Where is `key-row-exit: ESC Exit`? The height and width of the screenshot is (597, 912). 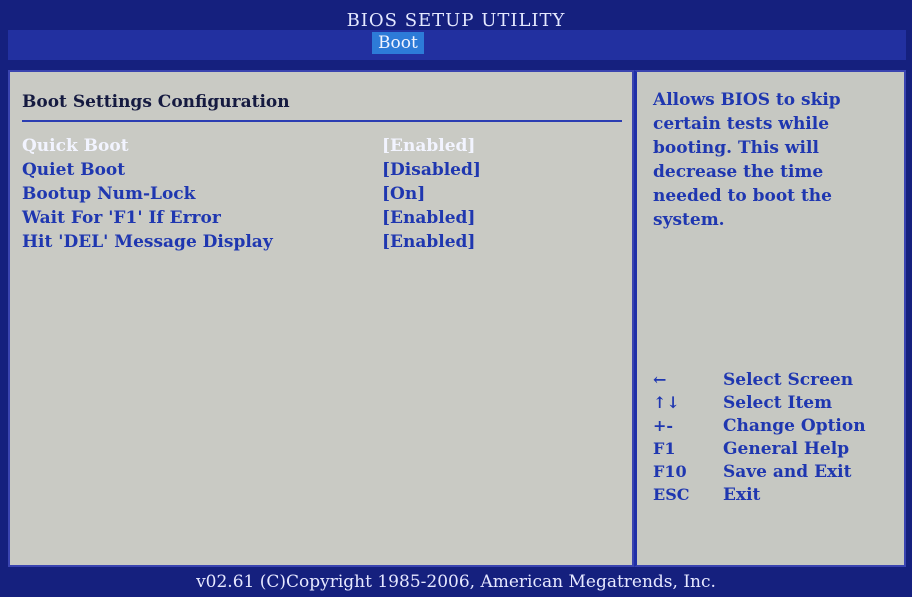 key-row-exit: ESC Exit is located at coordinates (776, 496).